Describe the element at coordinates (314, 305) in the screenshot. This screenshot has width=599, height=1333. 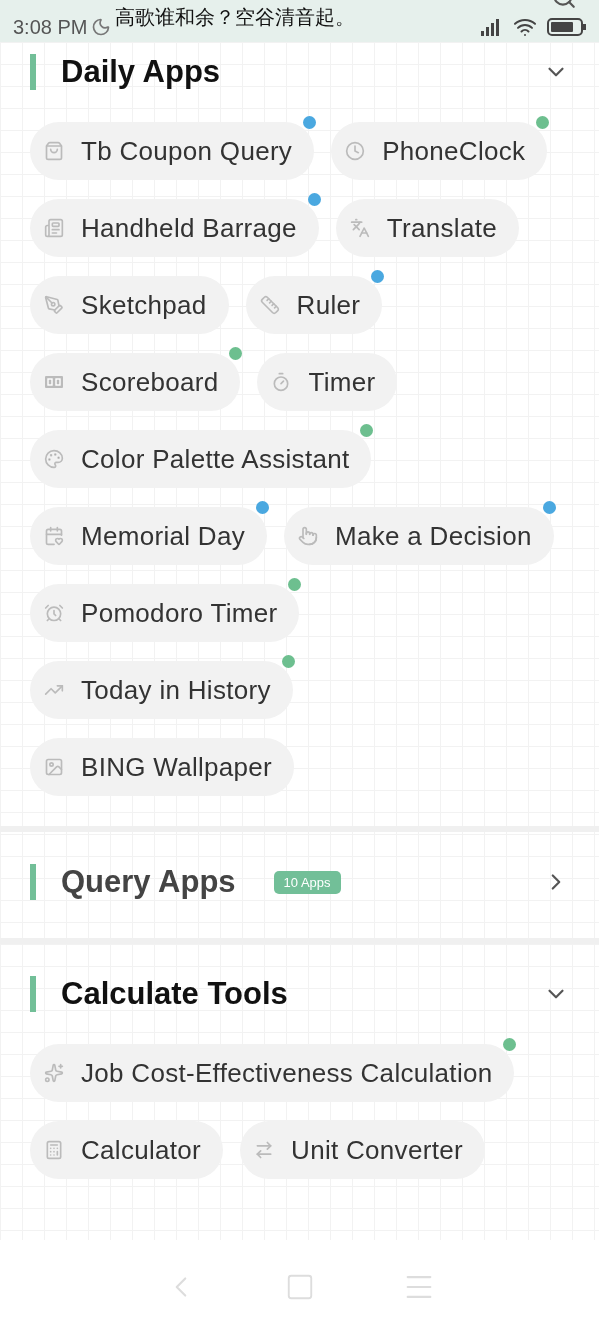
I see `app-chip: Ruler` at that location.